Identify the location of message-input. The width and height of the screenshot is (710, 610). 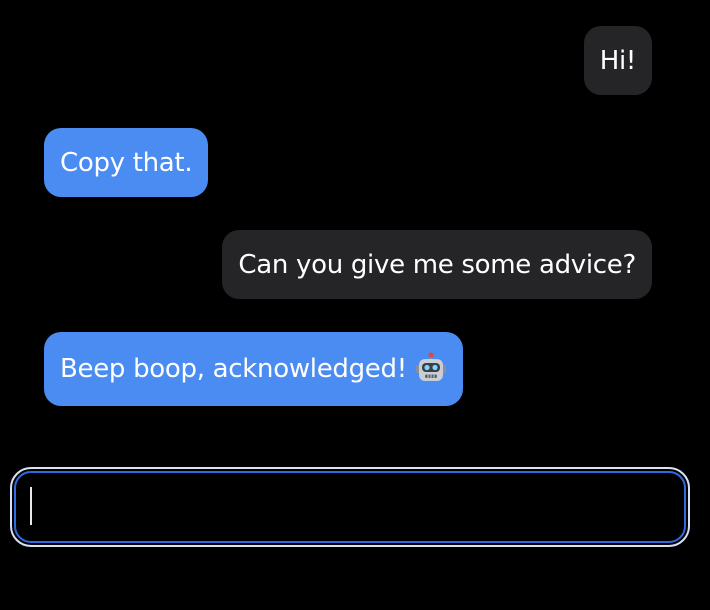
(346, 505).